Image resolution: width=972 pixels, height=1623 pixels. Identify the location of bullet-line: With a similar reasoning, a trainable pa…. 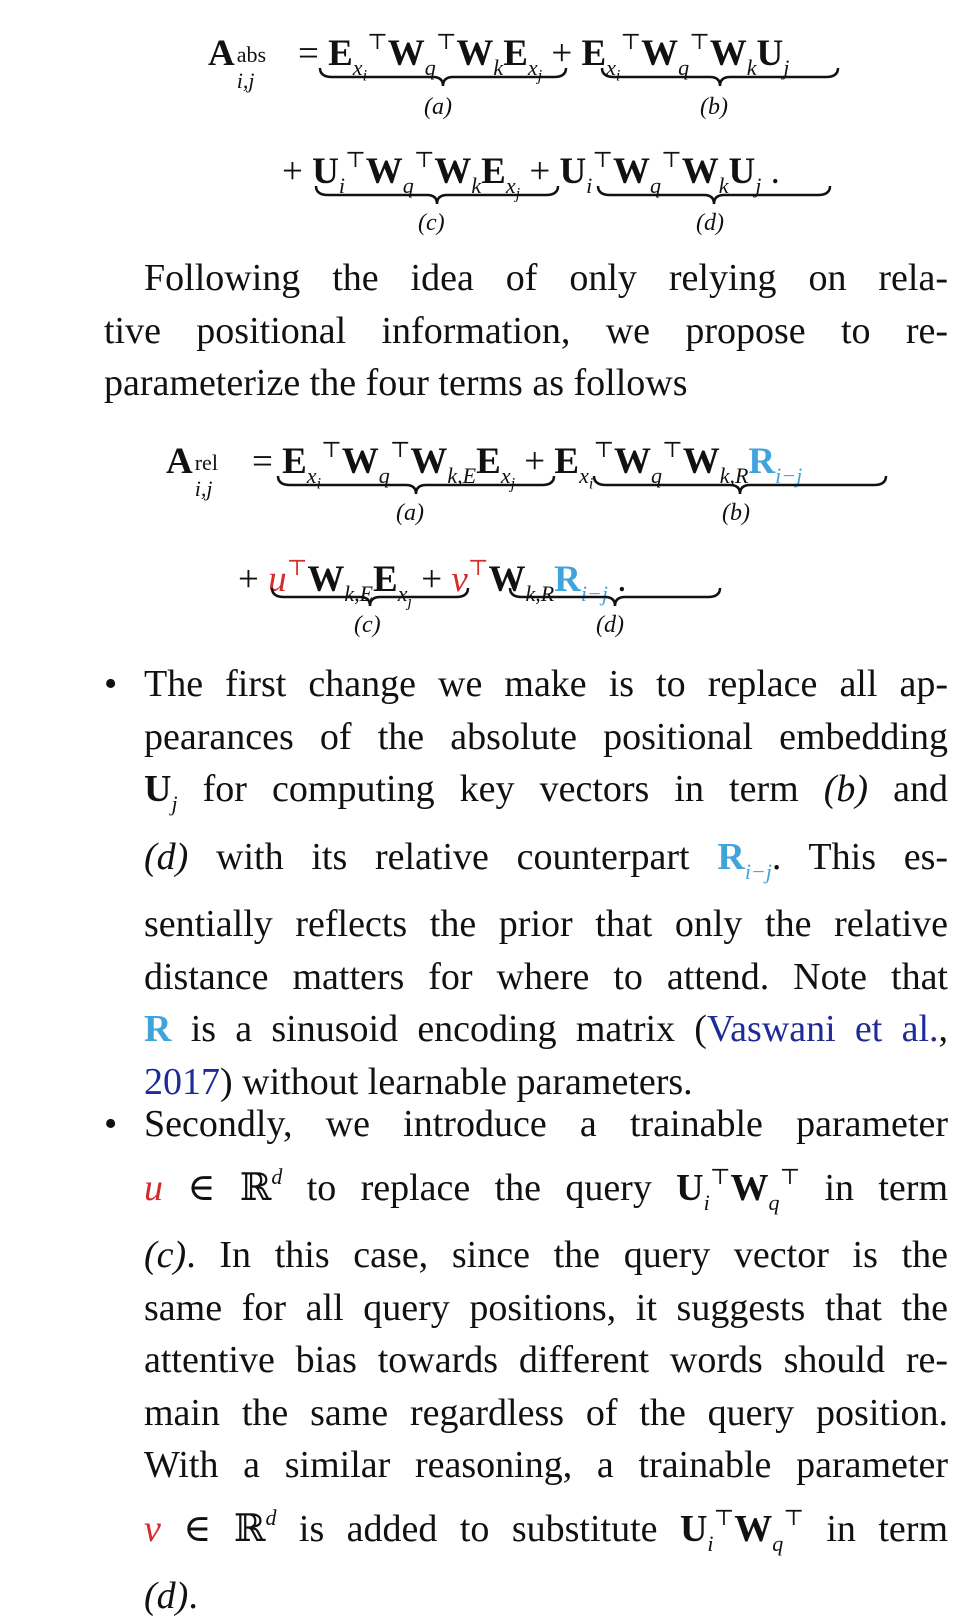
(546, 1465).